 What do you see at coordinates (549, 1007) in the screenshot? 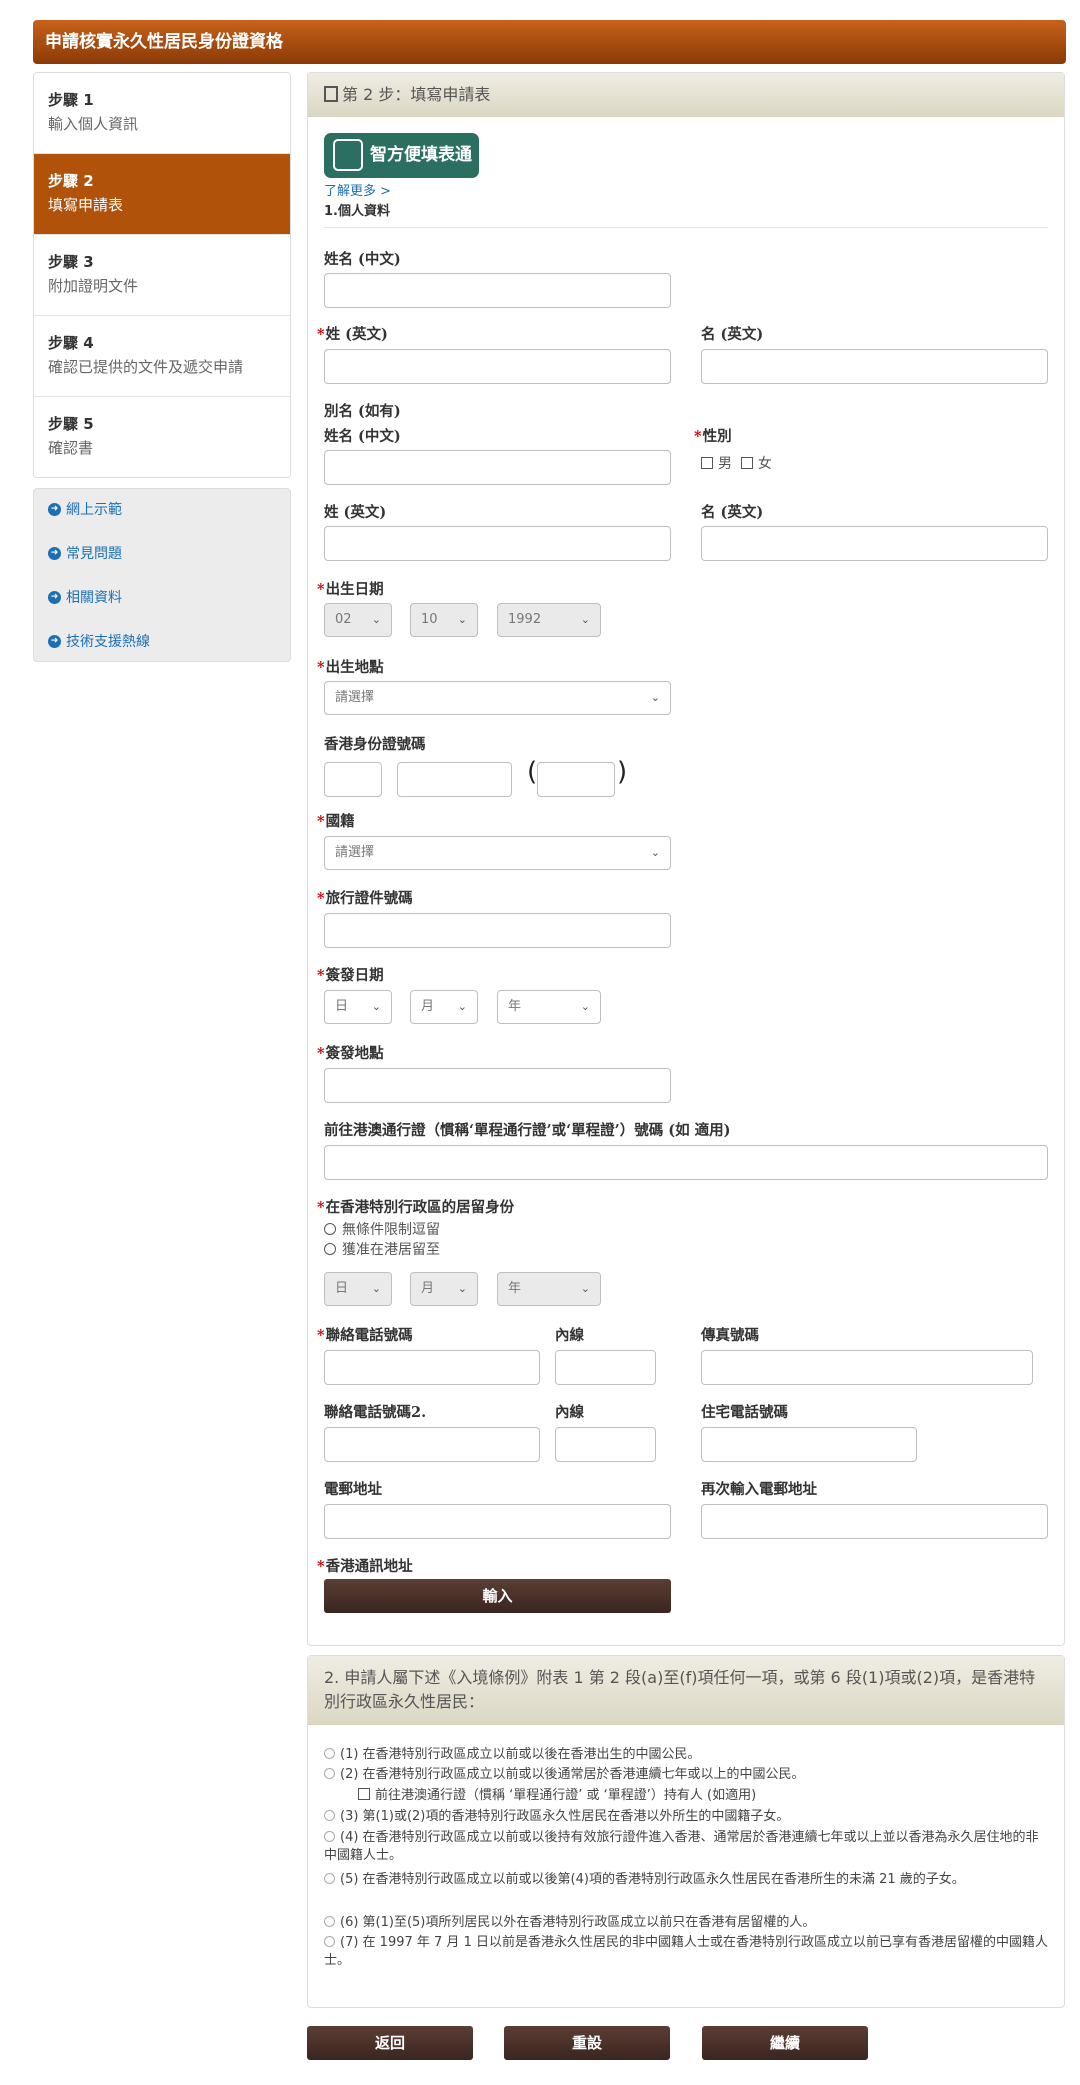
I see `issue-year-select: 年 ⌄` at bounding box center [549, 1007].